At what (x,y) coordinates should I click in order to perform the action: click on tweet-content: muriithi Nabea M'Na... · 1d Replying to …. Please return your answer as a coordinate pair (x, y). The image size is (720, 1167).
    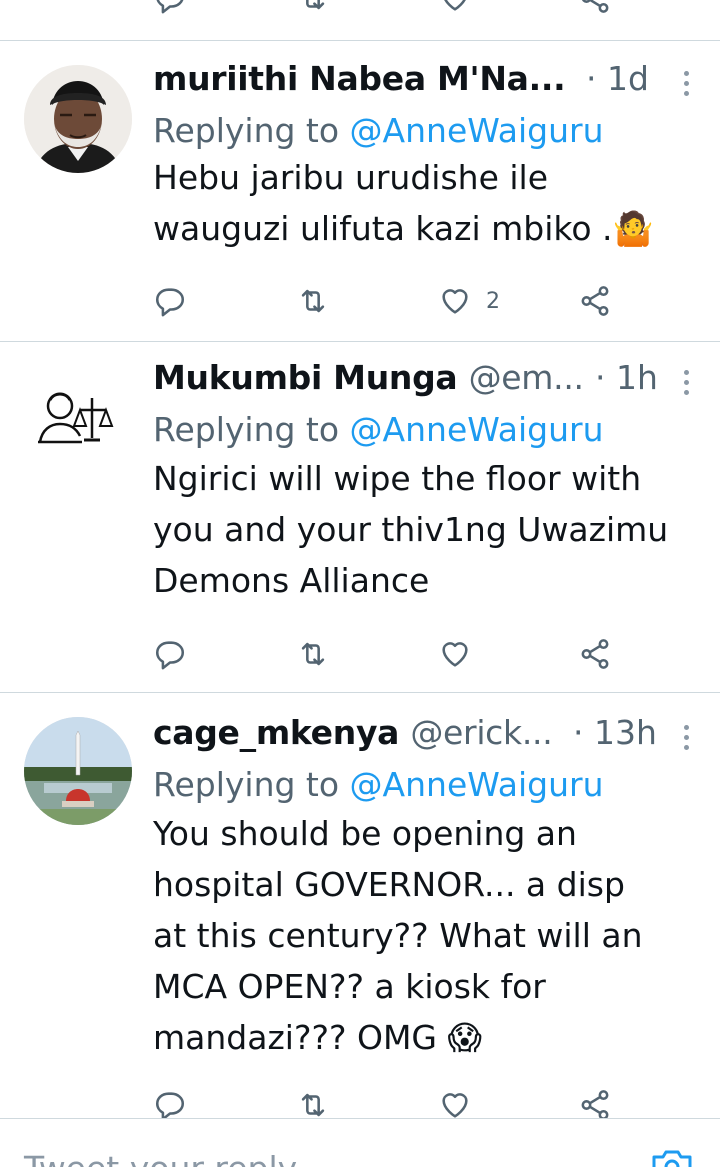
    Looking at the image, I should click on (426, 156).